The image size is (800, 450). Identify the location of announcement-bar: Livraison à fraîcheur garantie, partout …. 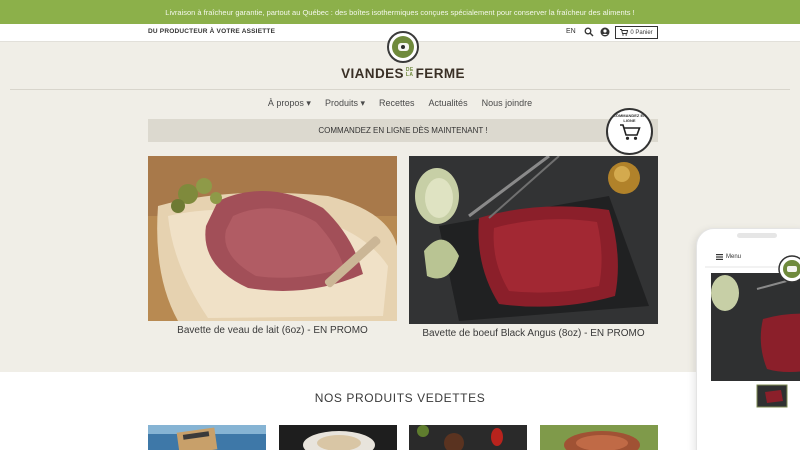
(400, 12).